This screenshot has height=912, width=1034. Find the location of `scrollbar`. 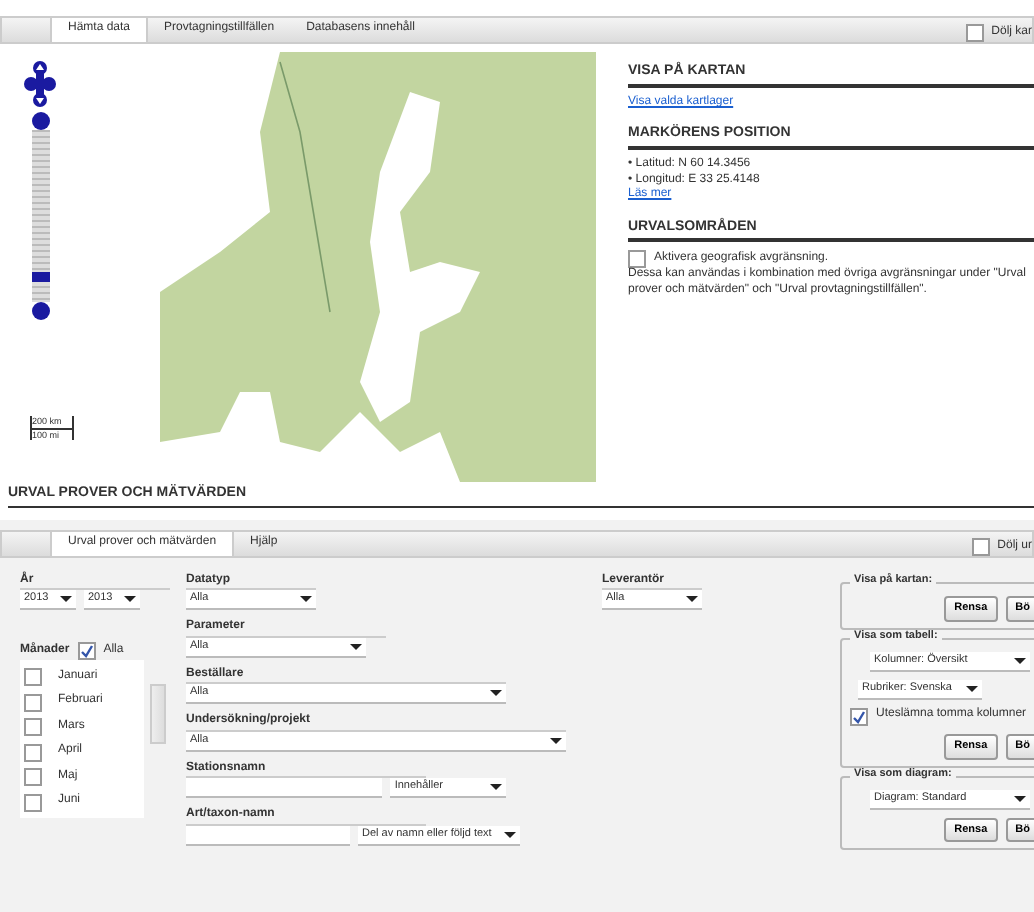

scrollbar is located at coordinates (158, 714).